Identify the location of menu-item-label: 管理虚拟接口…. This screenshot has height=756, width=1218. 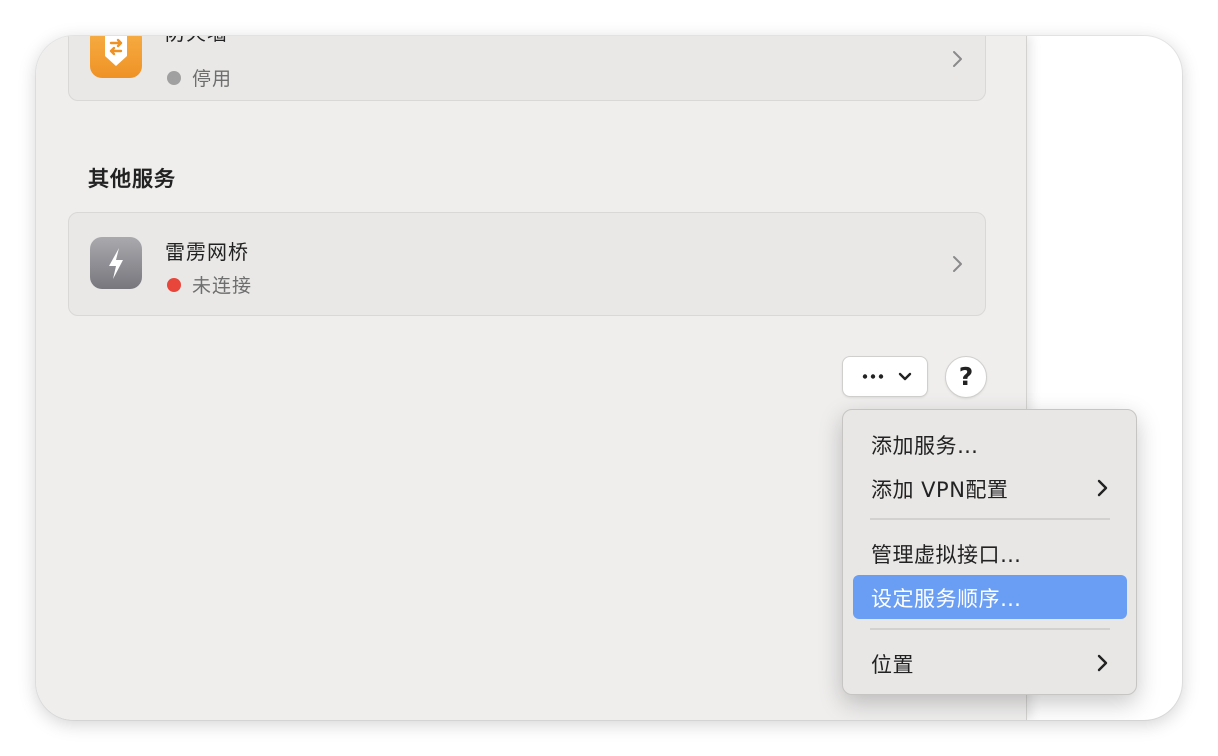
(946, 555).